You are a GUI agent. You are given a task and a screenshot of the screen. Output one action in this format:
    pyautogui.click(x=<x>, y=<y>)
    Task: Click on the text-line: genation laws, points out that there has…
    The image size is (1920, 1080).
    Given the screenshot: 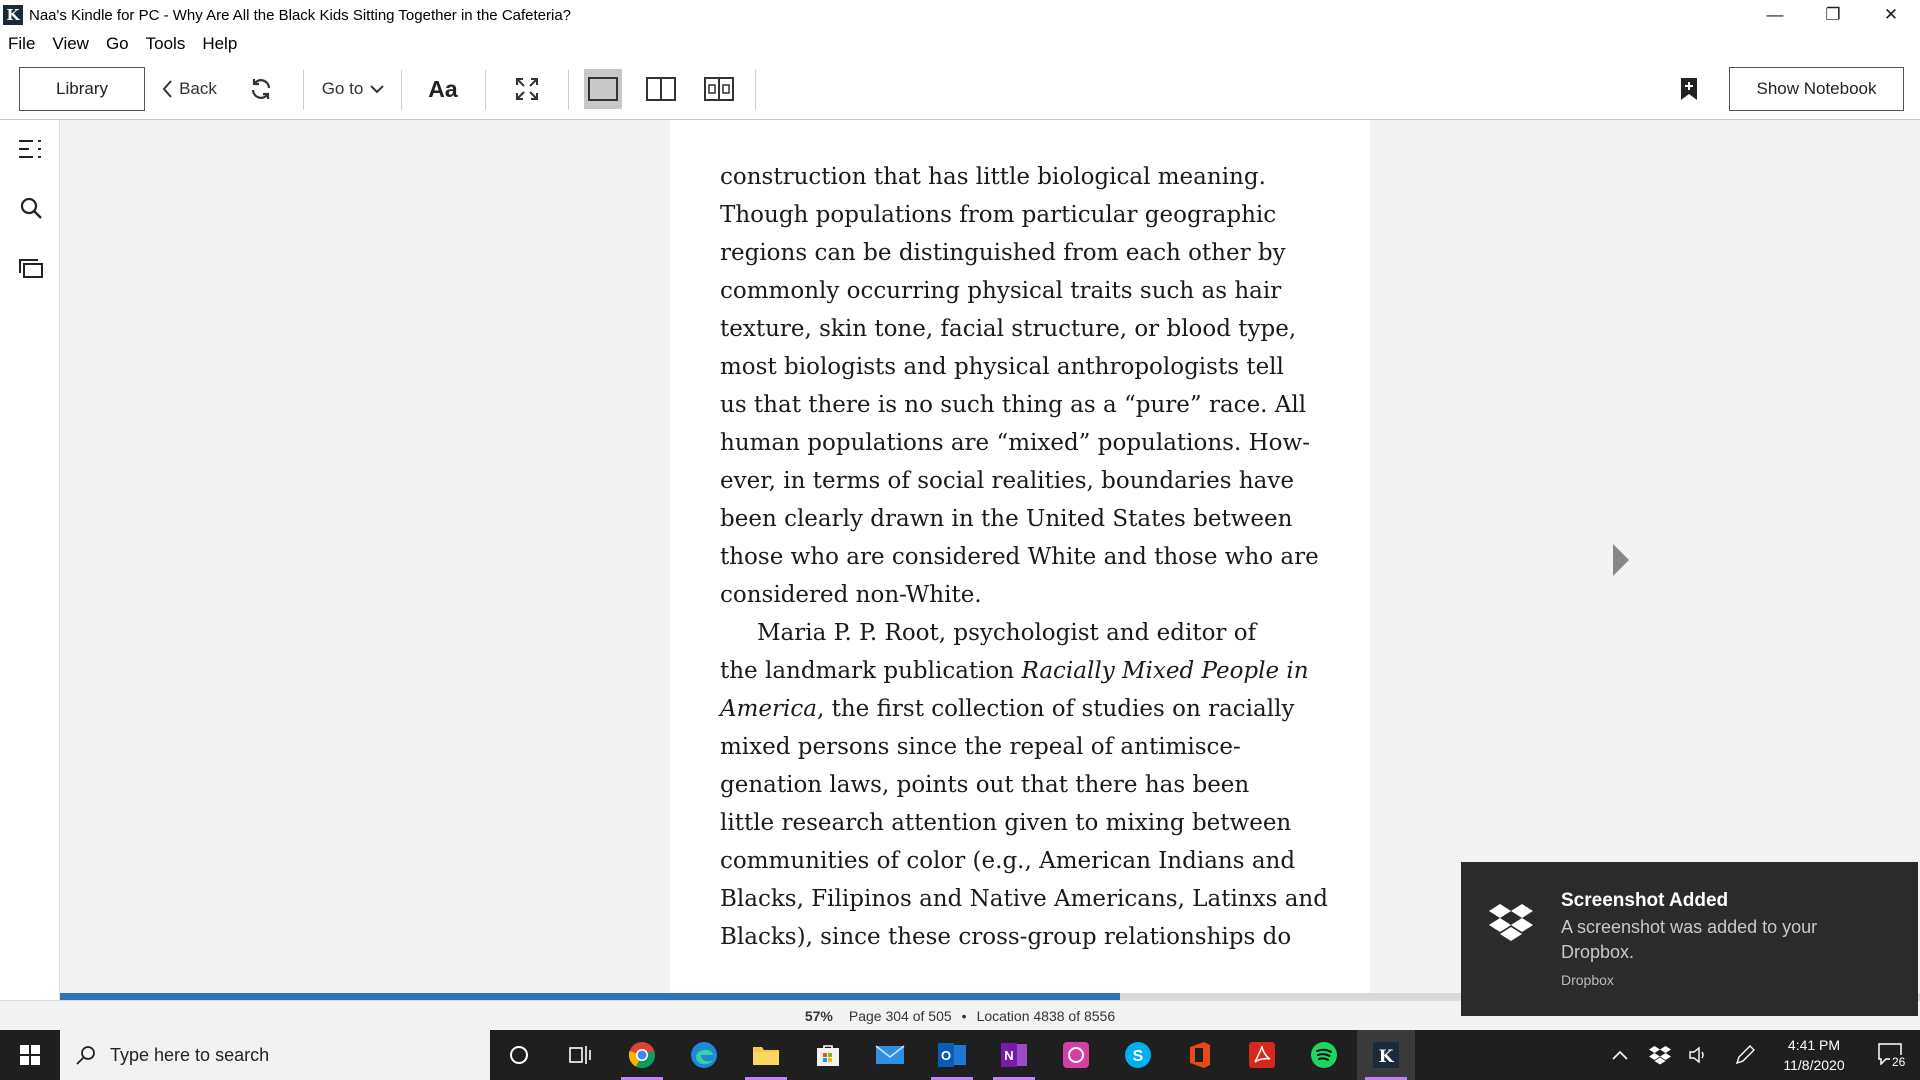 What is the action you would take?
    pyautogui.click(x=985, y=785)
    